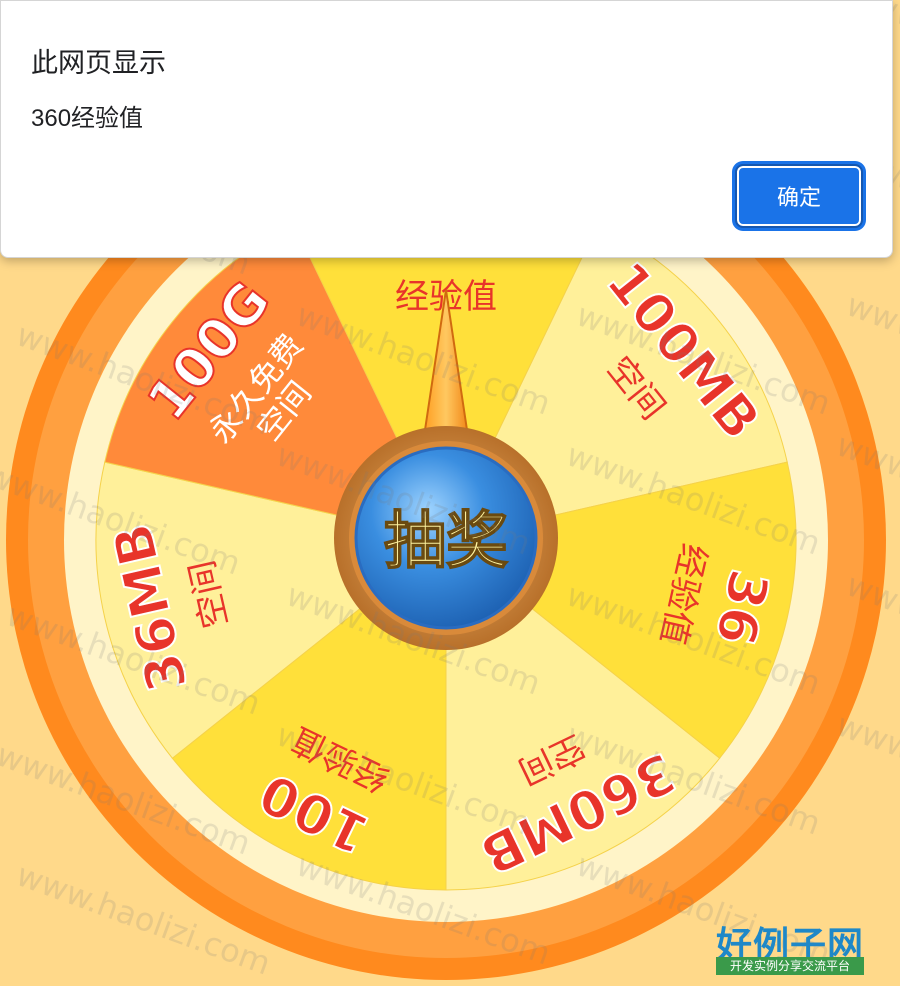 This screenshot has width=900, height=986. I want to click on draw-button: 抽奖, so click(446, 538).